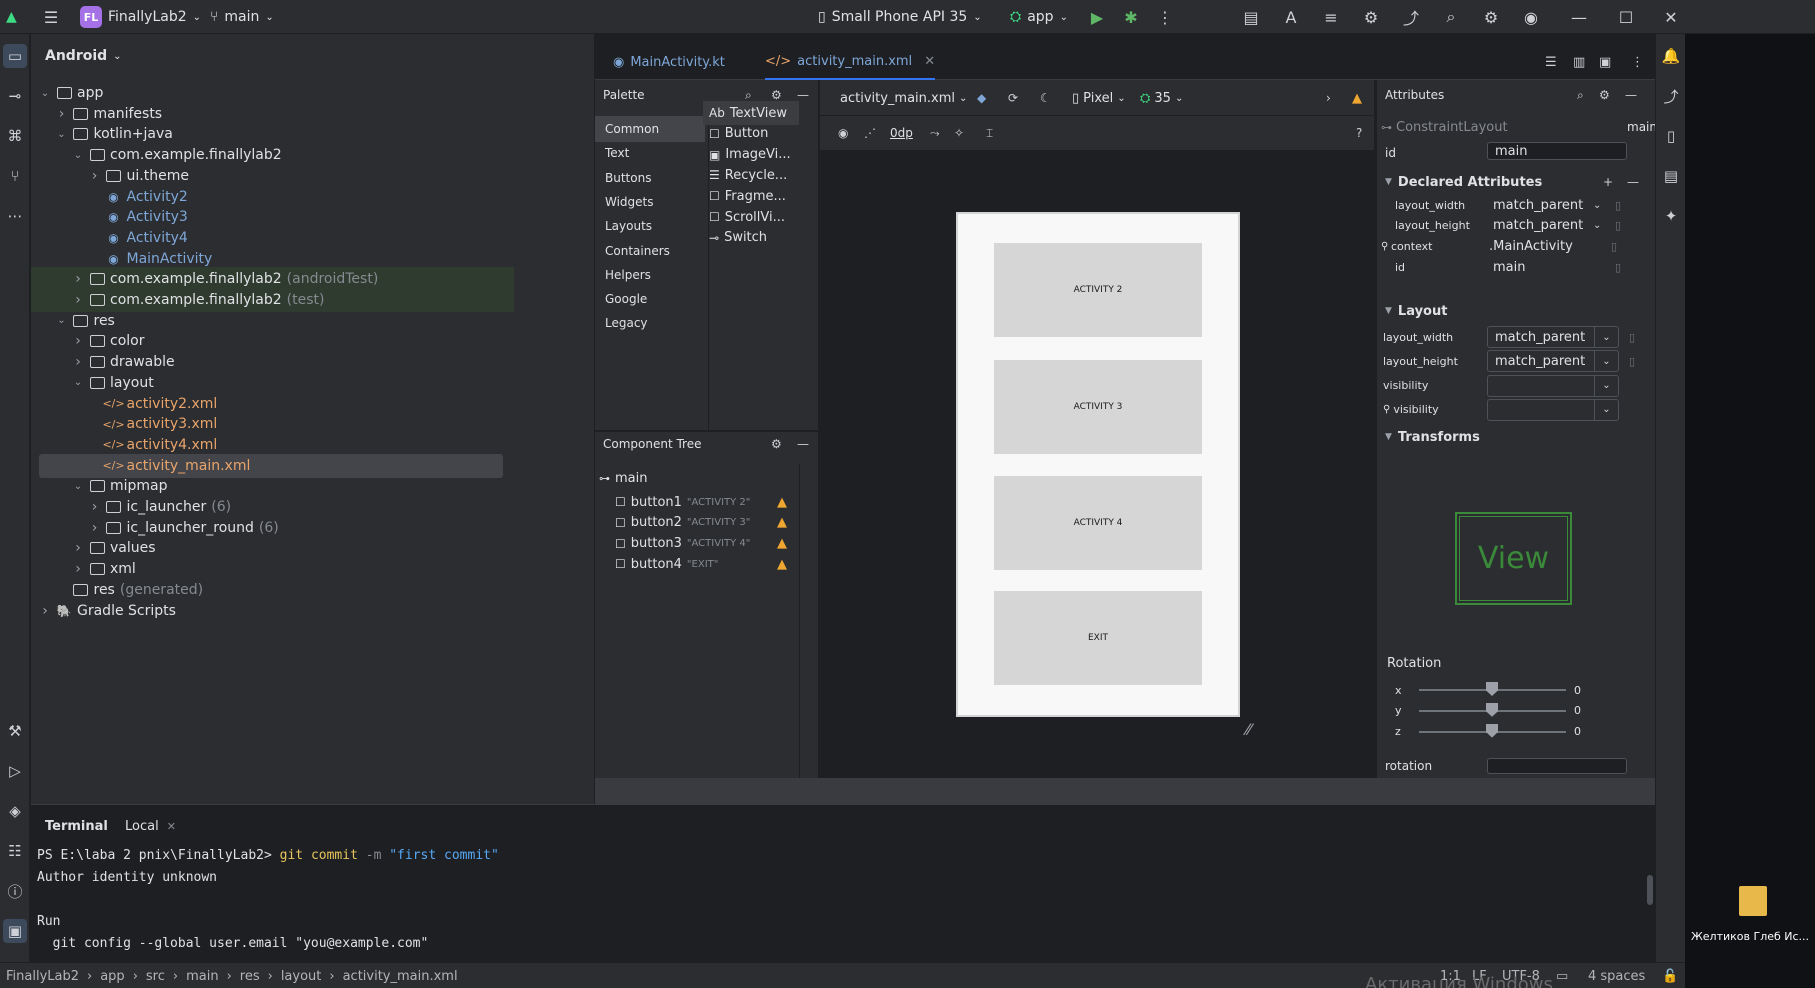 Image resolution: width=1815 pixels, height=988 pixels. Describe the element at coordinates (1411, 17) in the screenshot. I see `gradle-icon: ⤴` at that location.